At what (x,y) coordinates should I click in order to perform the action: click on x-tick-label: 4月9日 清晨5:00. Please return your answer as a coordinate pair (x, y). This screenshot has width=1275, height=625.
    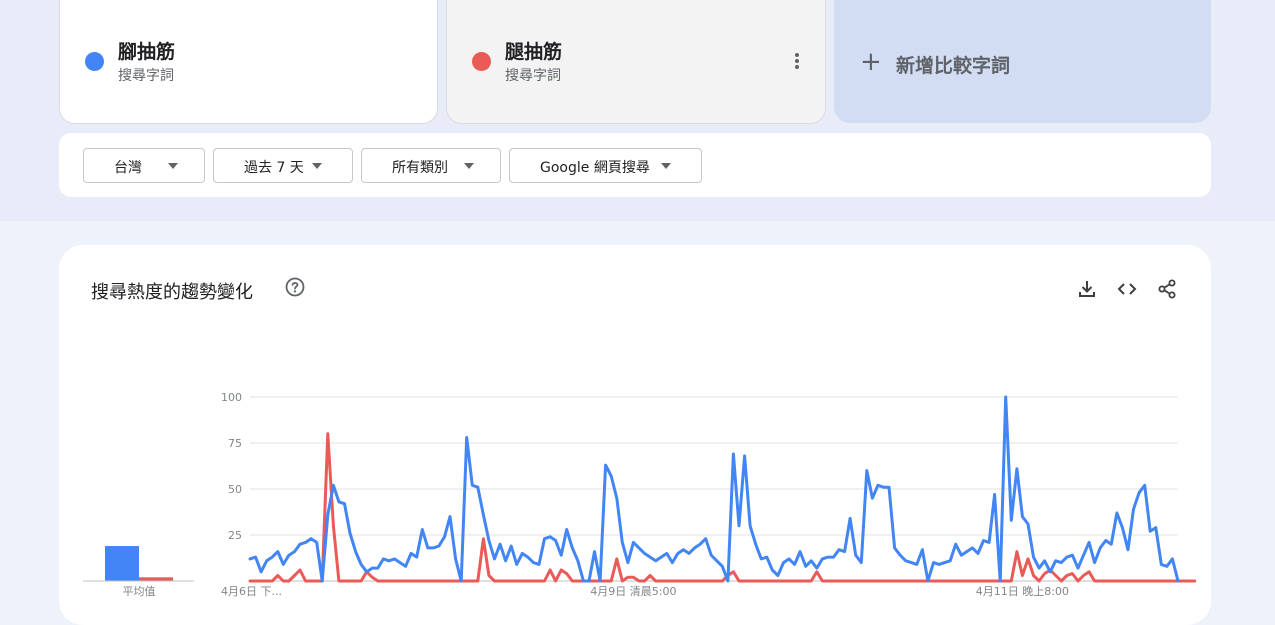
    Looking at the image, I should click on (633, 591).